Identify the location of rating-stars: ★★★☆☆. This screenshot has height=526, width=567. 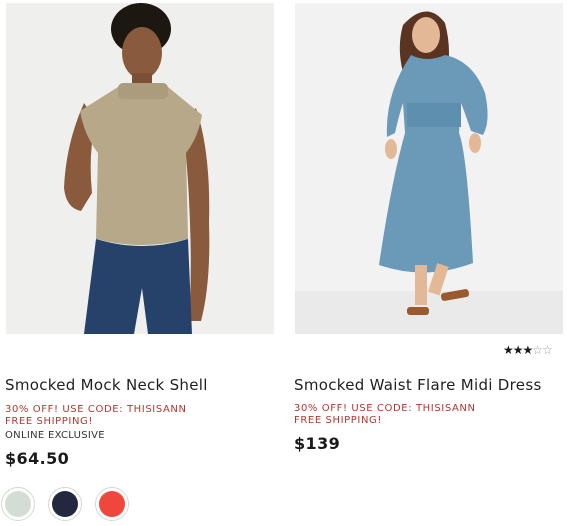
(528, 350).